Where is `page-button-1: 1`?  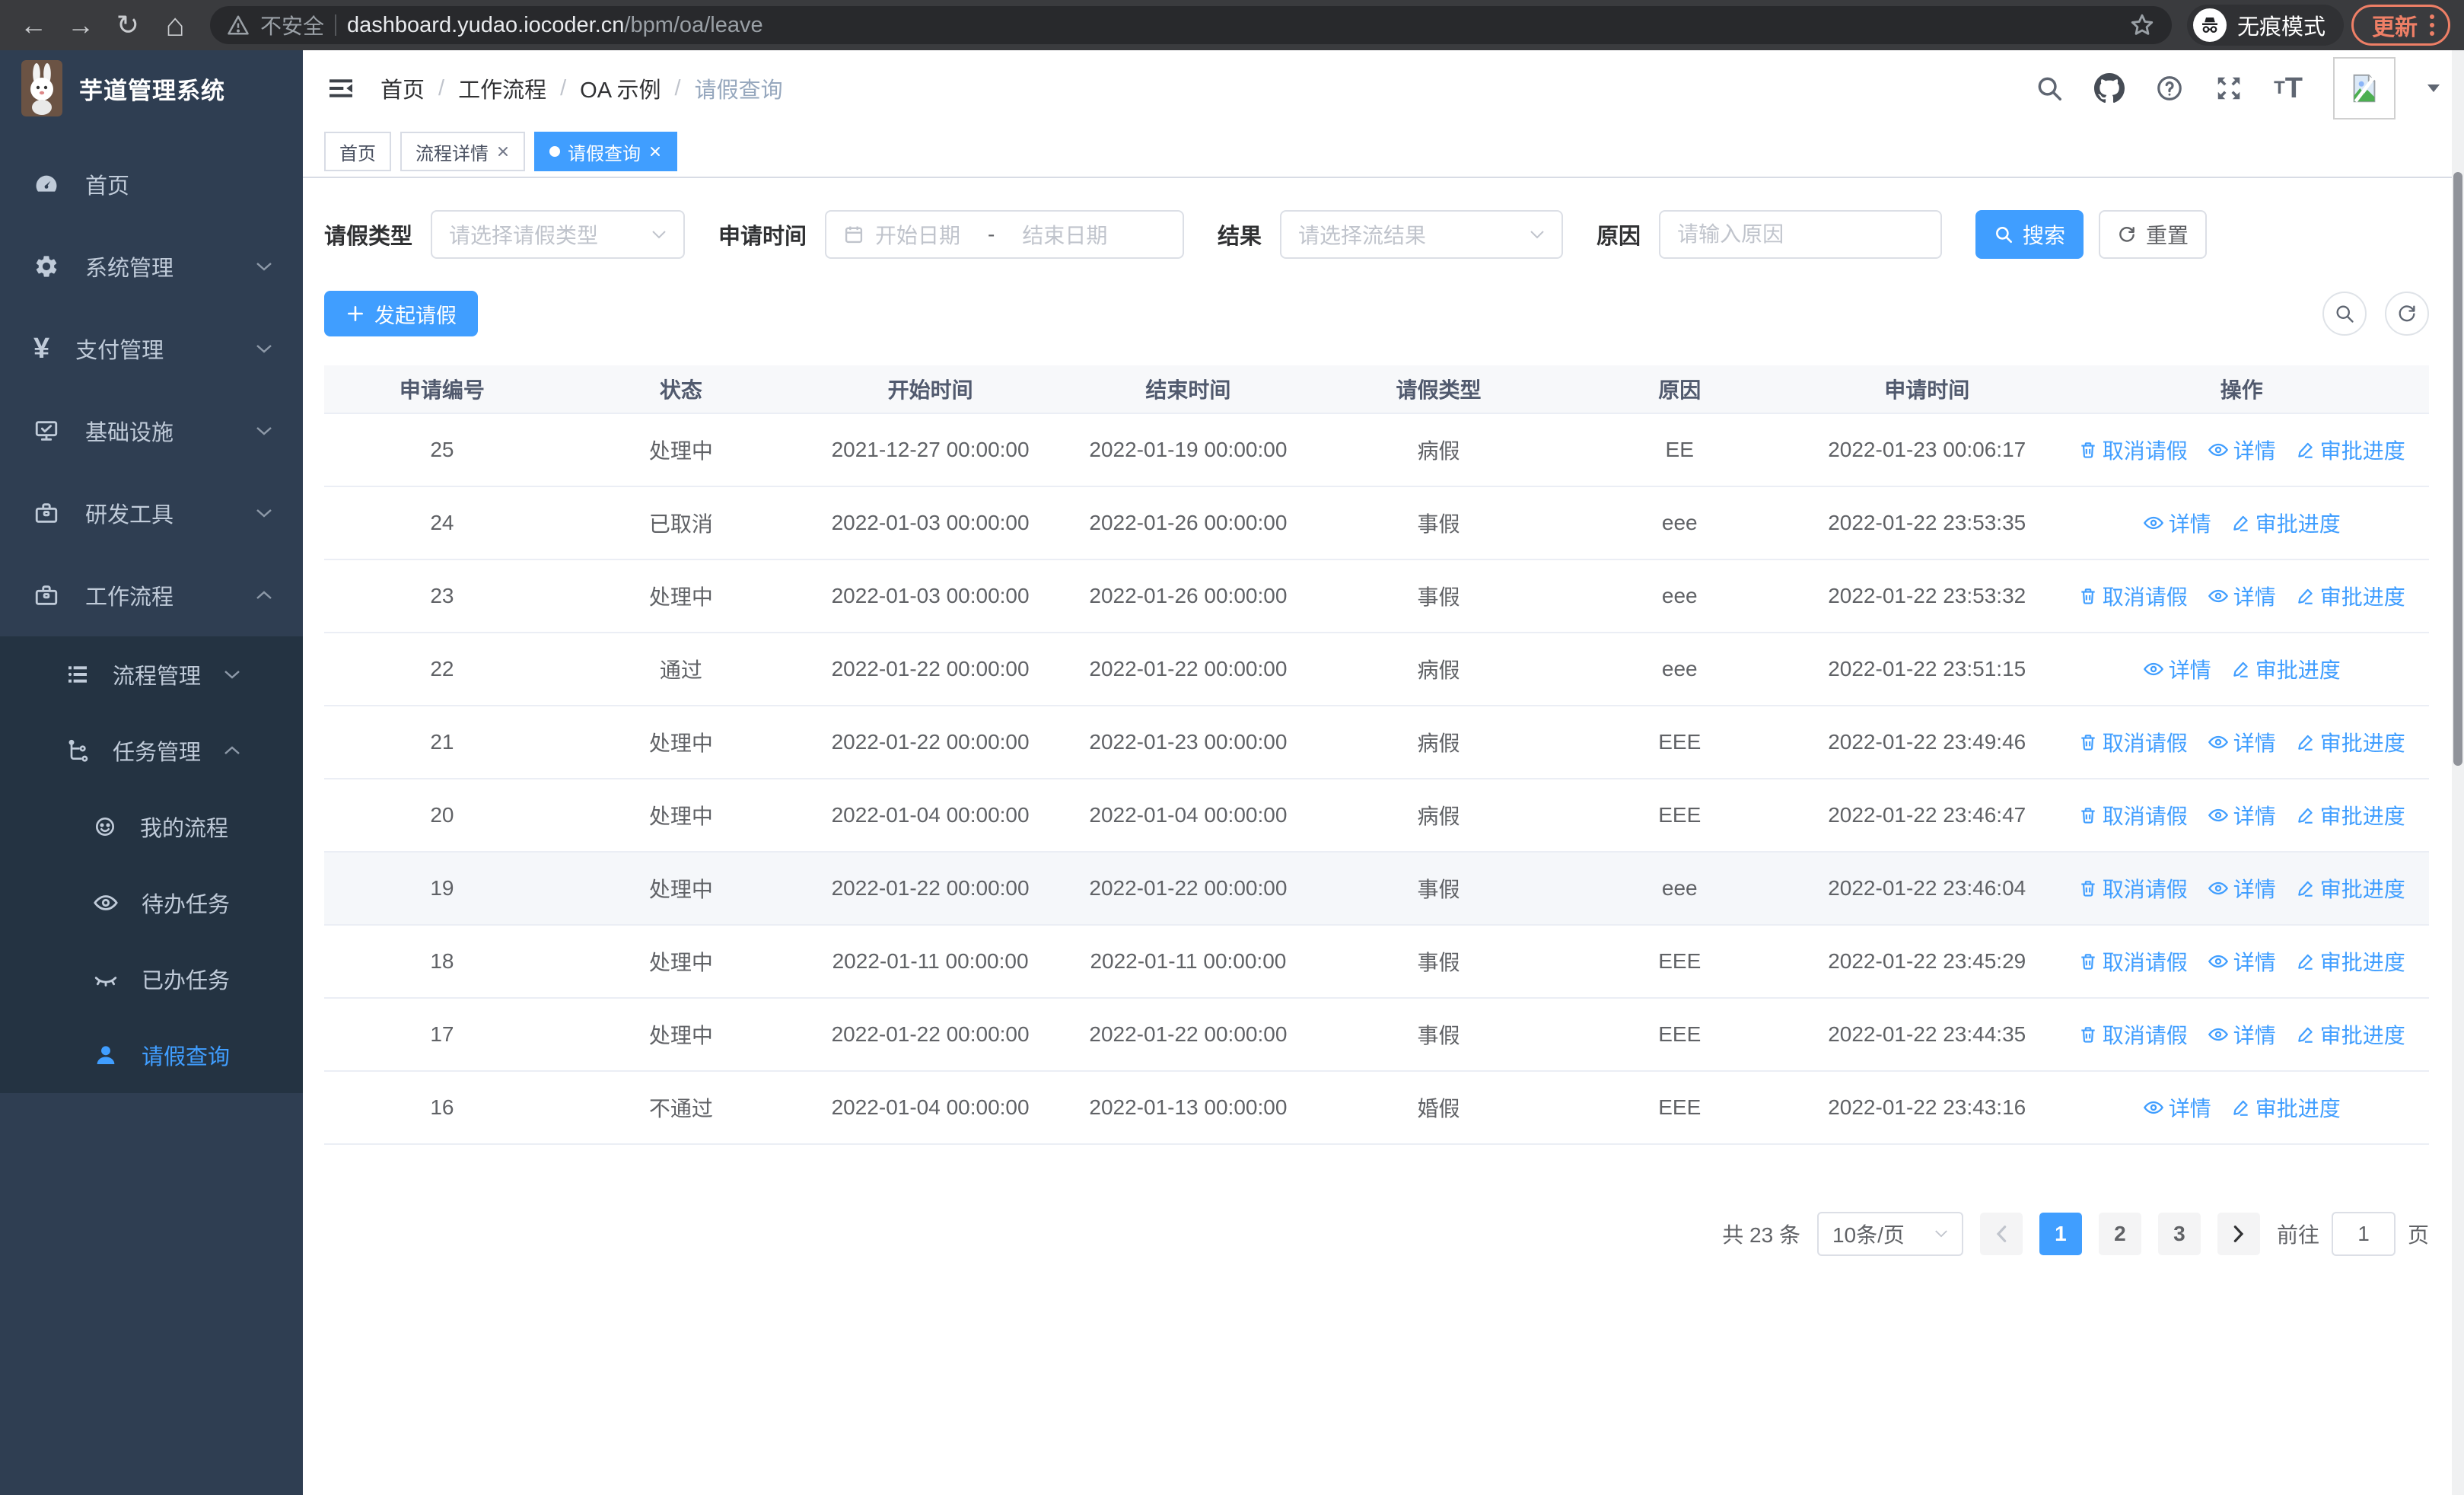
page-button-1: 1 is located at coordinates (2060, 1234).